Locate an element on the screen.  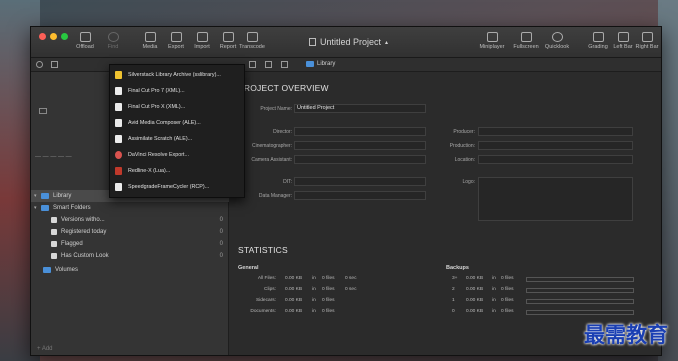
right-bar-icon is located at coordinates (647, 37).